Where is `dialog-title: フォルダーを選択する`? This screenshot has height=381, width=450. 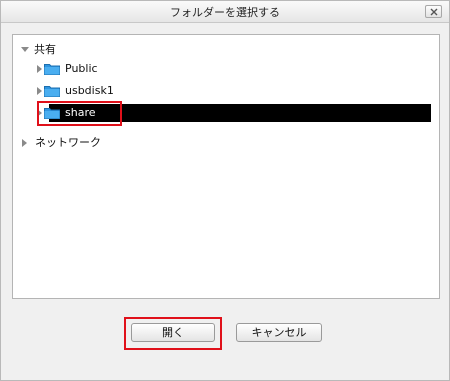 dialog-title: フォルダーを選択する is located at coordinates (225, 12).